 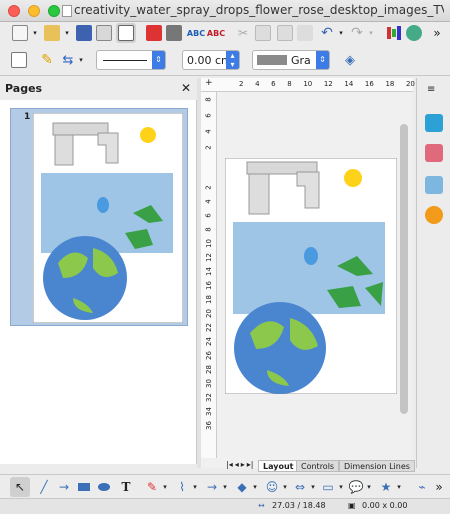 I want to click on flowchart-icon: ▭, so click(x=328, y=487).